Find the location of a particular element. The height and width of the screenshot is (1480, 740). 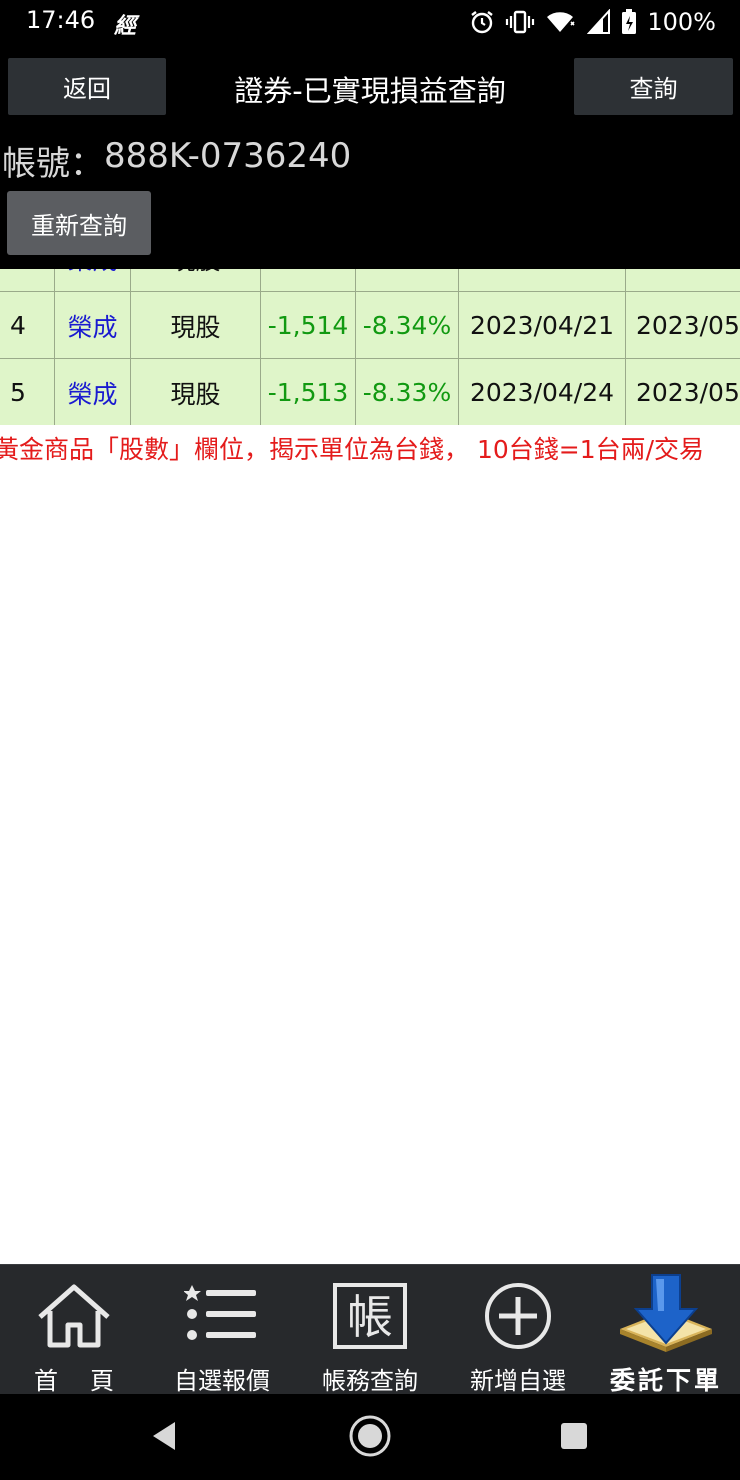

buy-date: 2023/04/21 is located at coordinates (542, 325).